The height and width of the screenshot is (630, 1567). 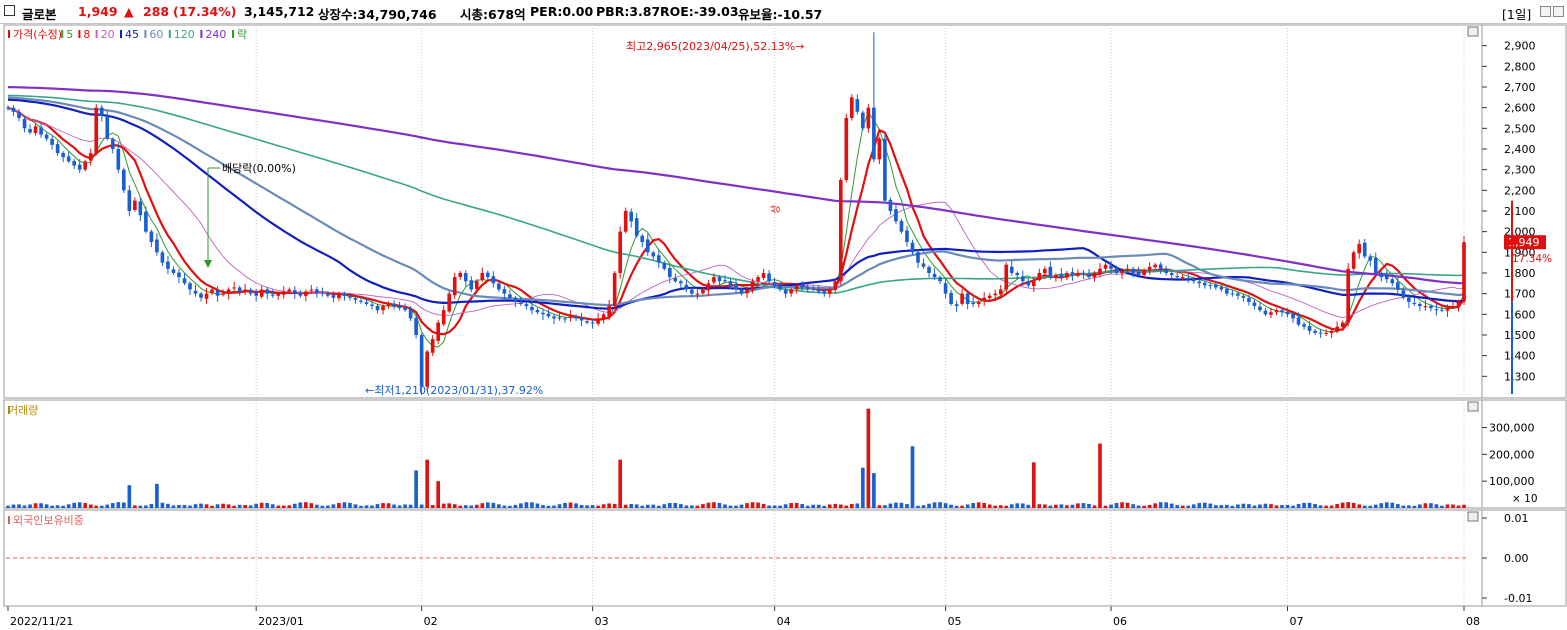 I want to click on price-tick-label: 2,900, so click(x=1520, y=46).